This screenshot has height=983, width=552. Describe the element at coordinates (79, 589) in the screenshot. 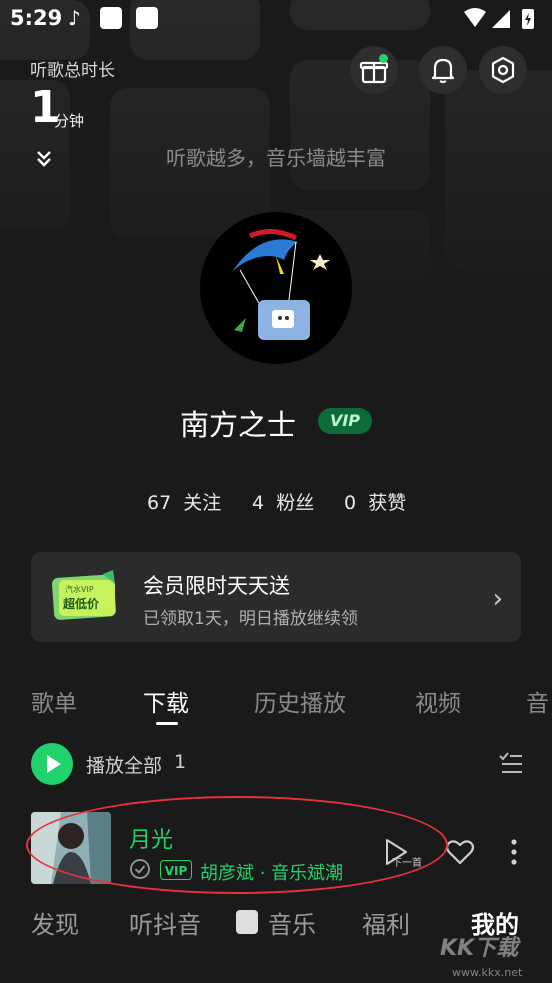

I see `coupon-line1: 汽水VIP` at that location.